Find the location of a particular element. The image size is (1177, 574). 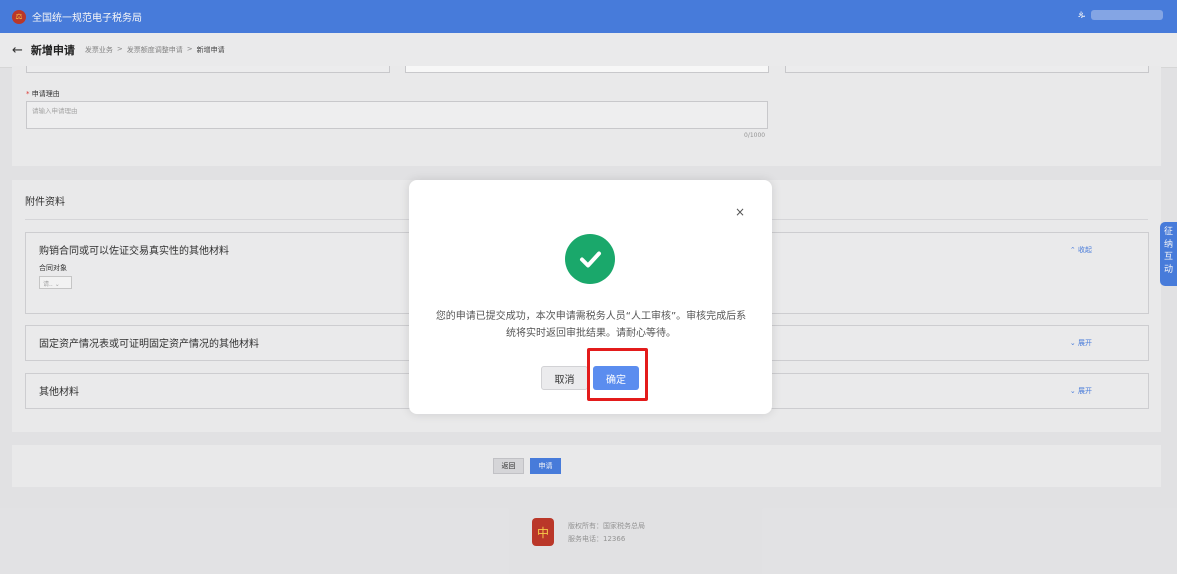

check-circle-icon is located at coordinates (590, 259).